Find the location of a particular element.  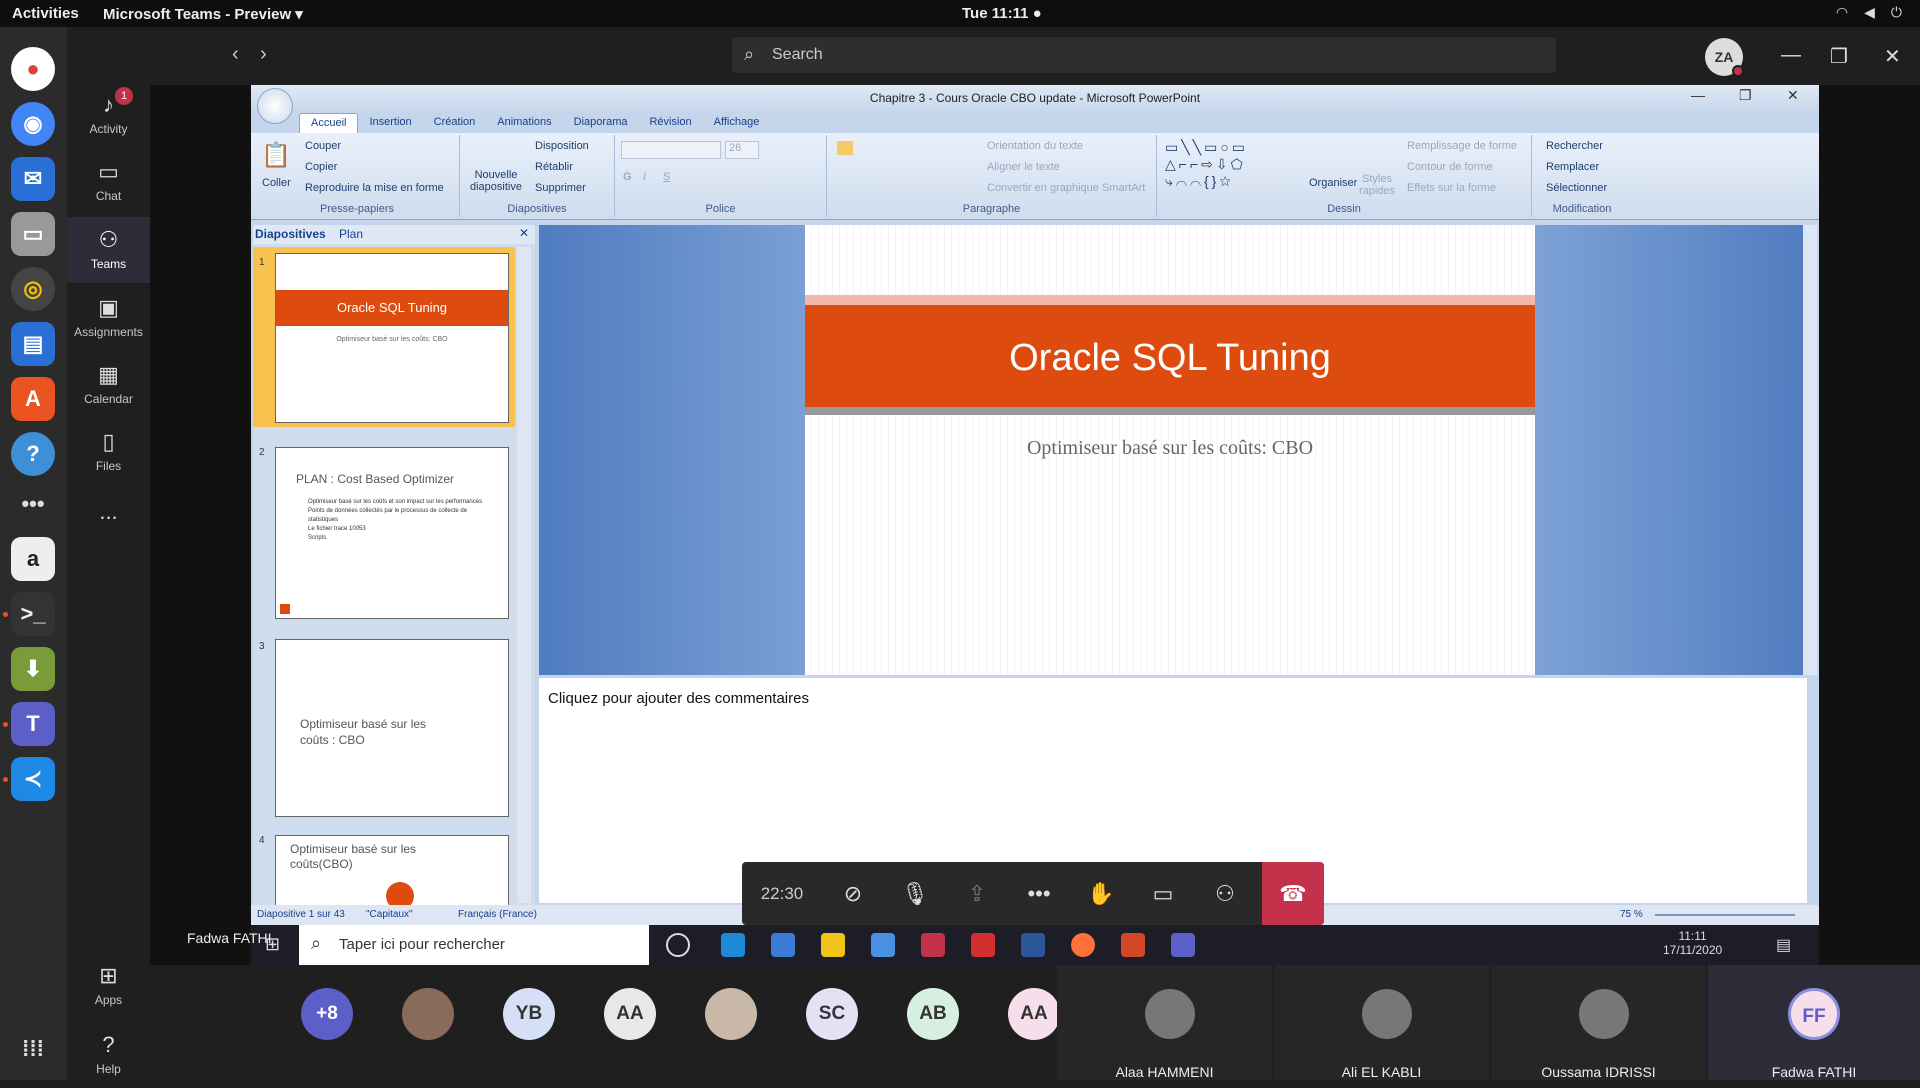

show-apps-icon: ⁞⁞⁞ is located at coordinates (33, 1049).